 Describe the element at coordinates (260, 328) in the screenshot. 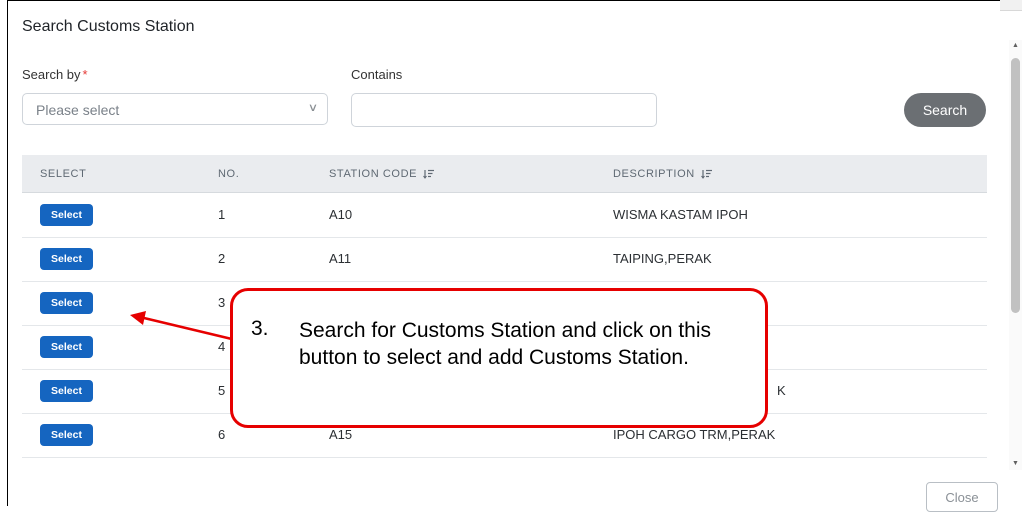

I see `annotation-number: 3.` at that location.